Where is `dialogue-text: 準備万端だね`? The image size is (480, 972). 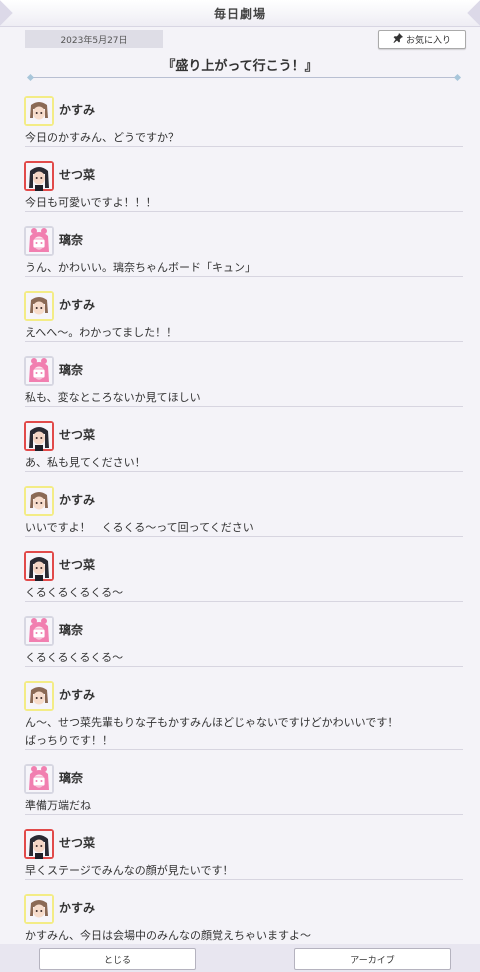
dialogue-text: 準備万端だね is located at coordinates (58, 805).